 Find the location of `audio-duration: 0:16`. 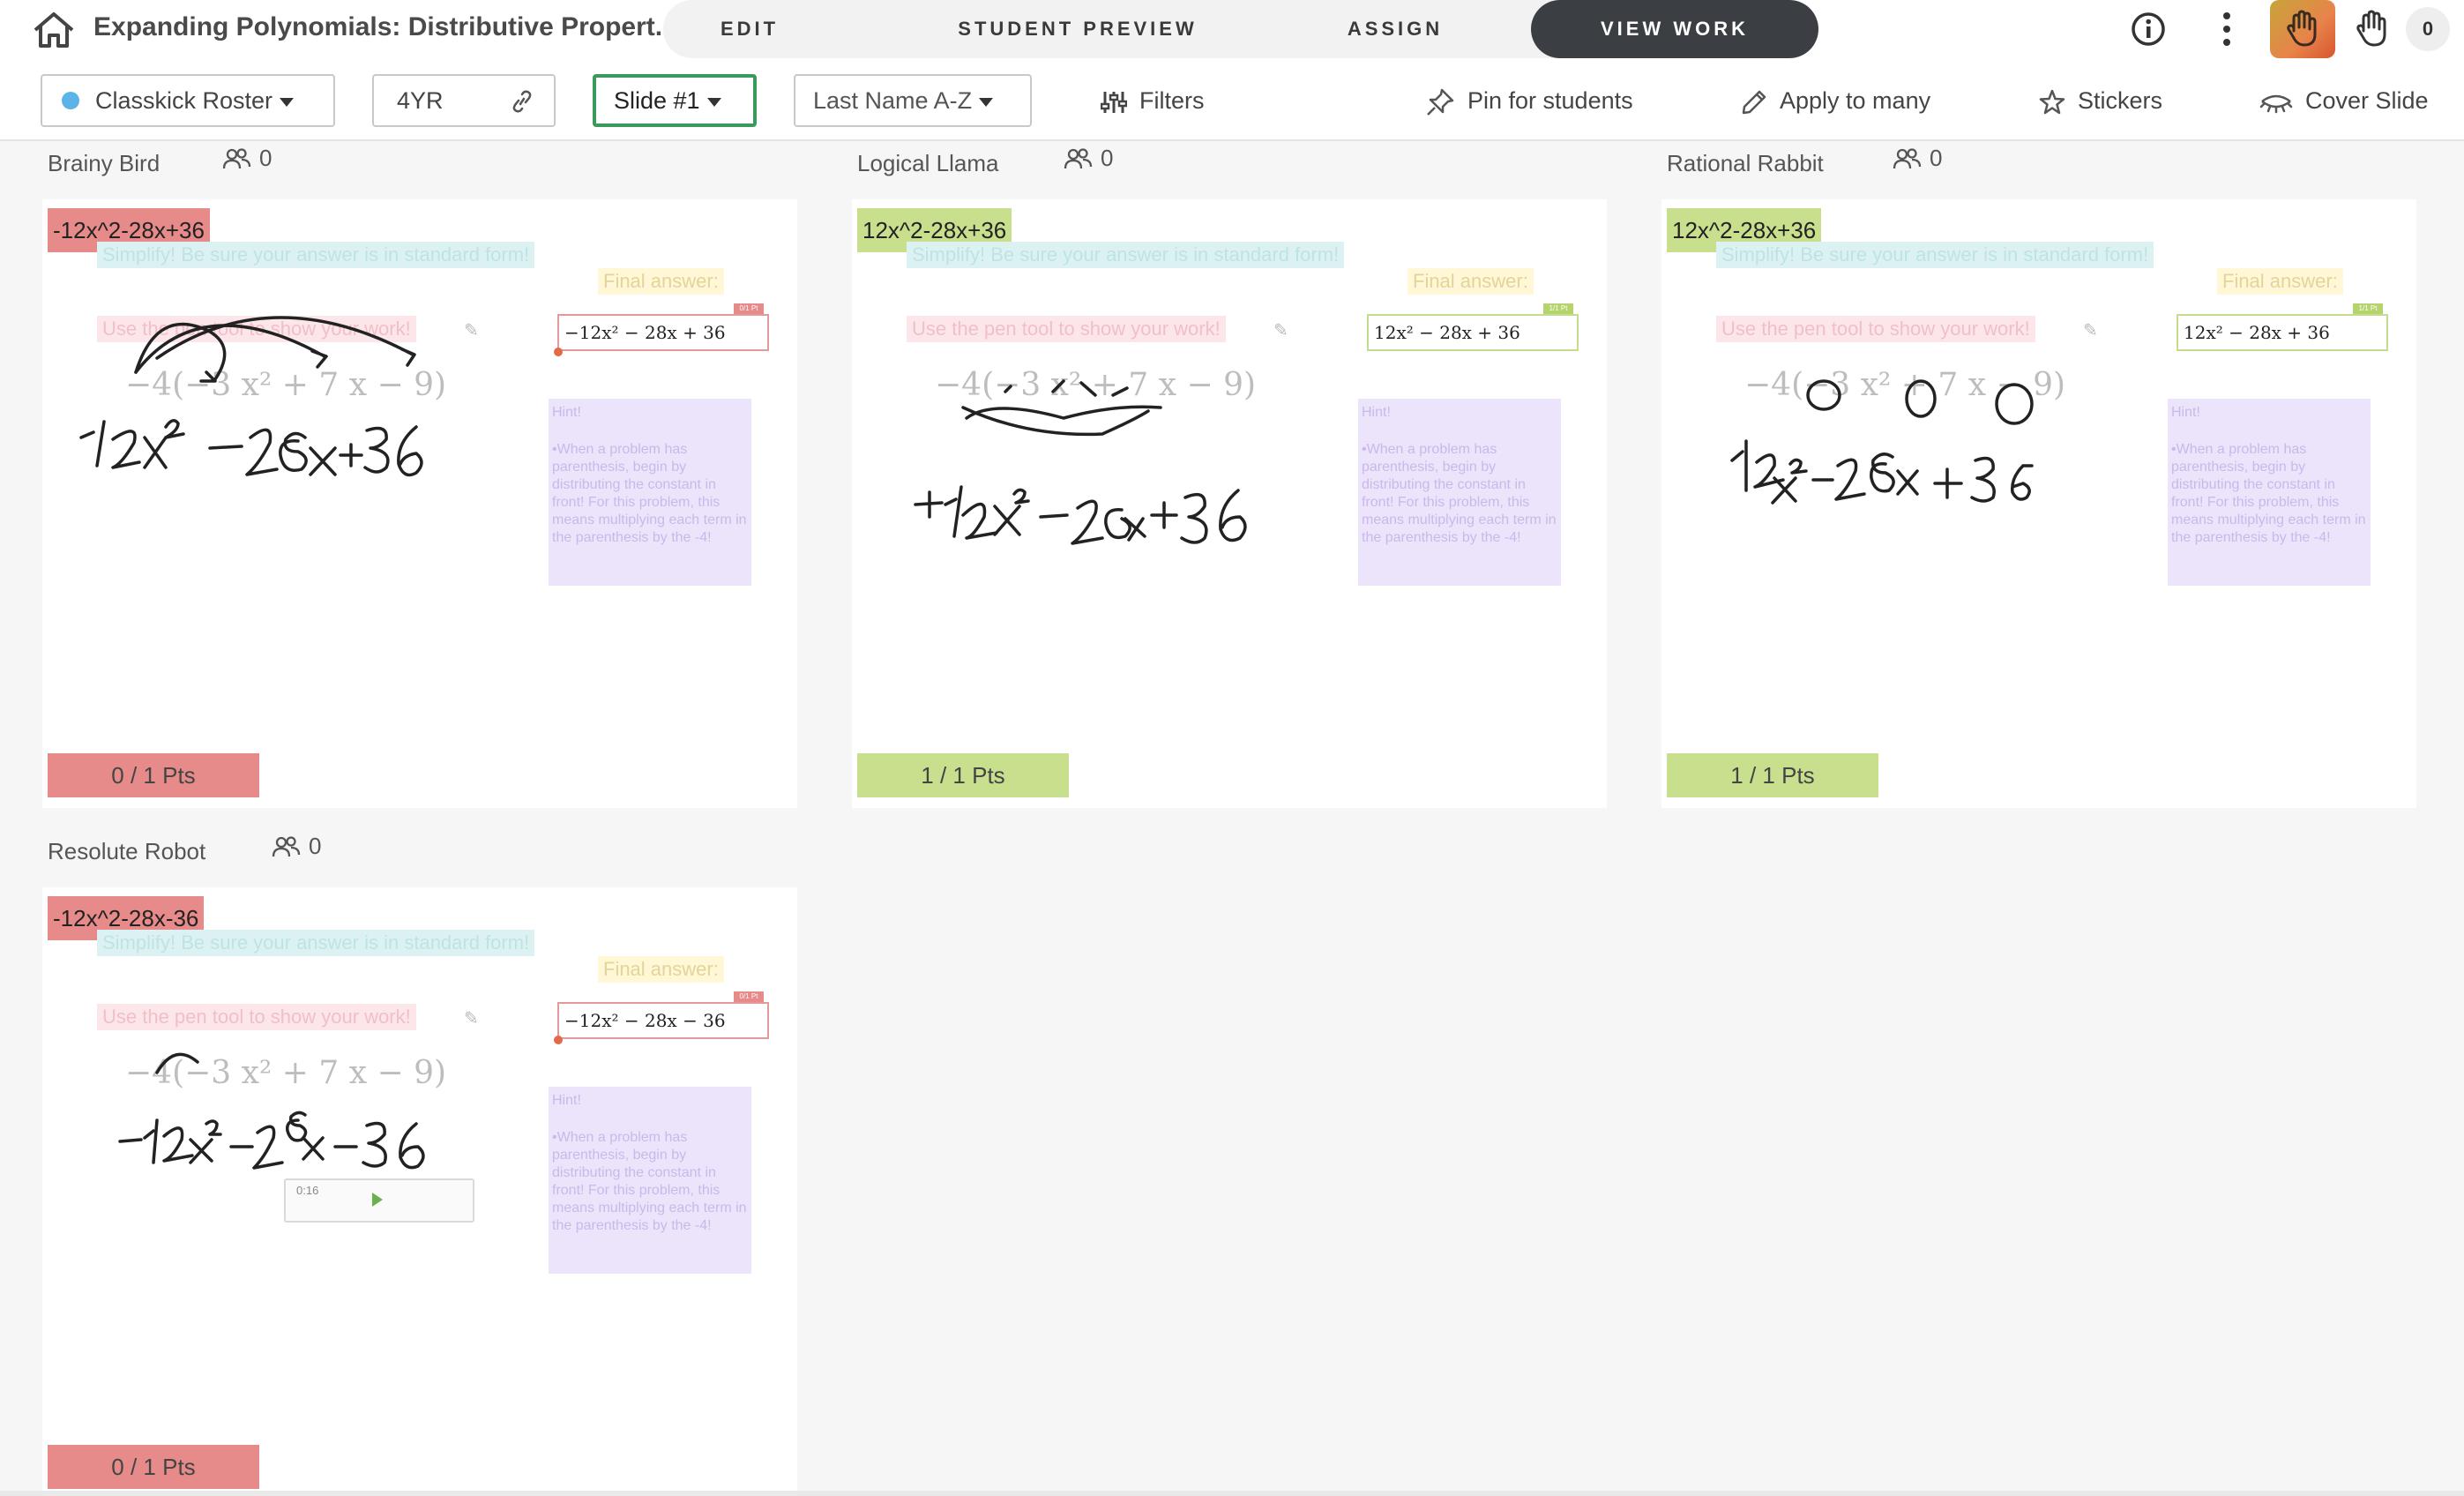

audio-duration: 0:16 is located at coordinates (307, 1190).